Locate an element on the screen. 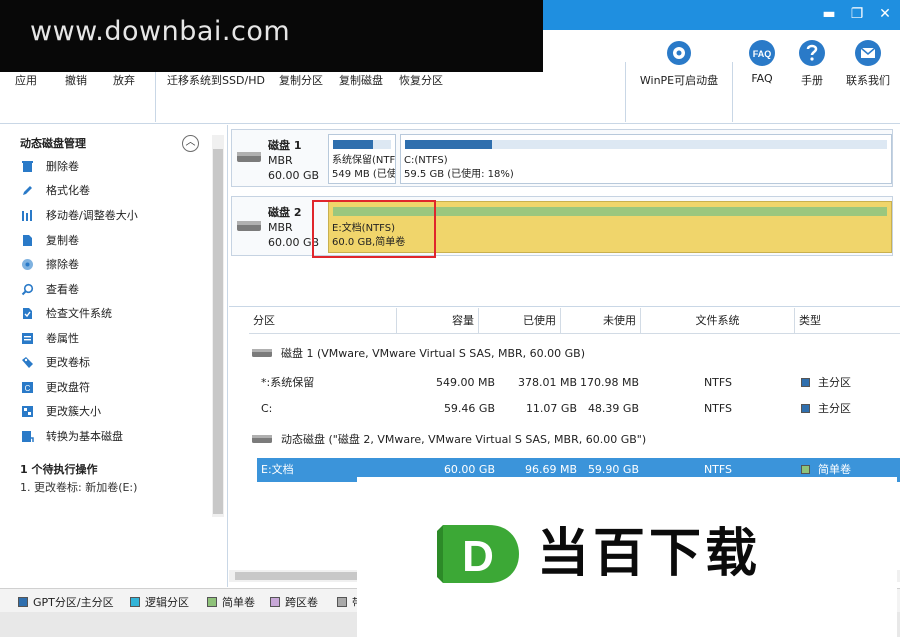 The height and width of the screenshot is (637, 900). disk-1-type: MBR is located at coordinates (280, 160).